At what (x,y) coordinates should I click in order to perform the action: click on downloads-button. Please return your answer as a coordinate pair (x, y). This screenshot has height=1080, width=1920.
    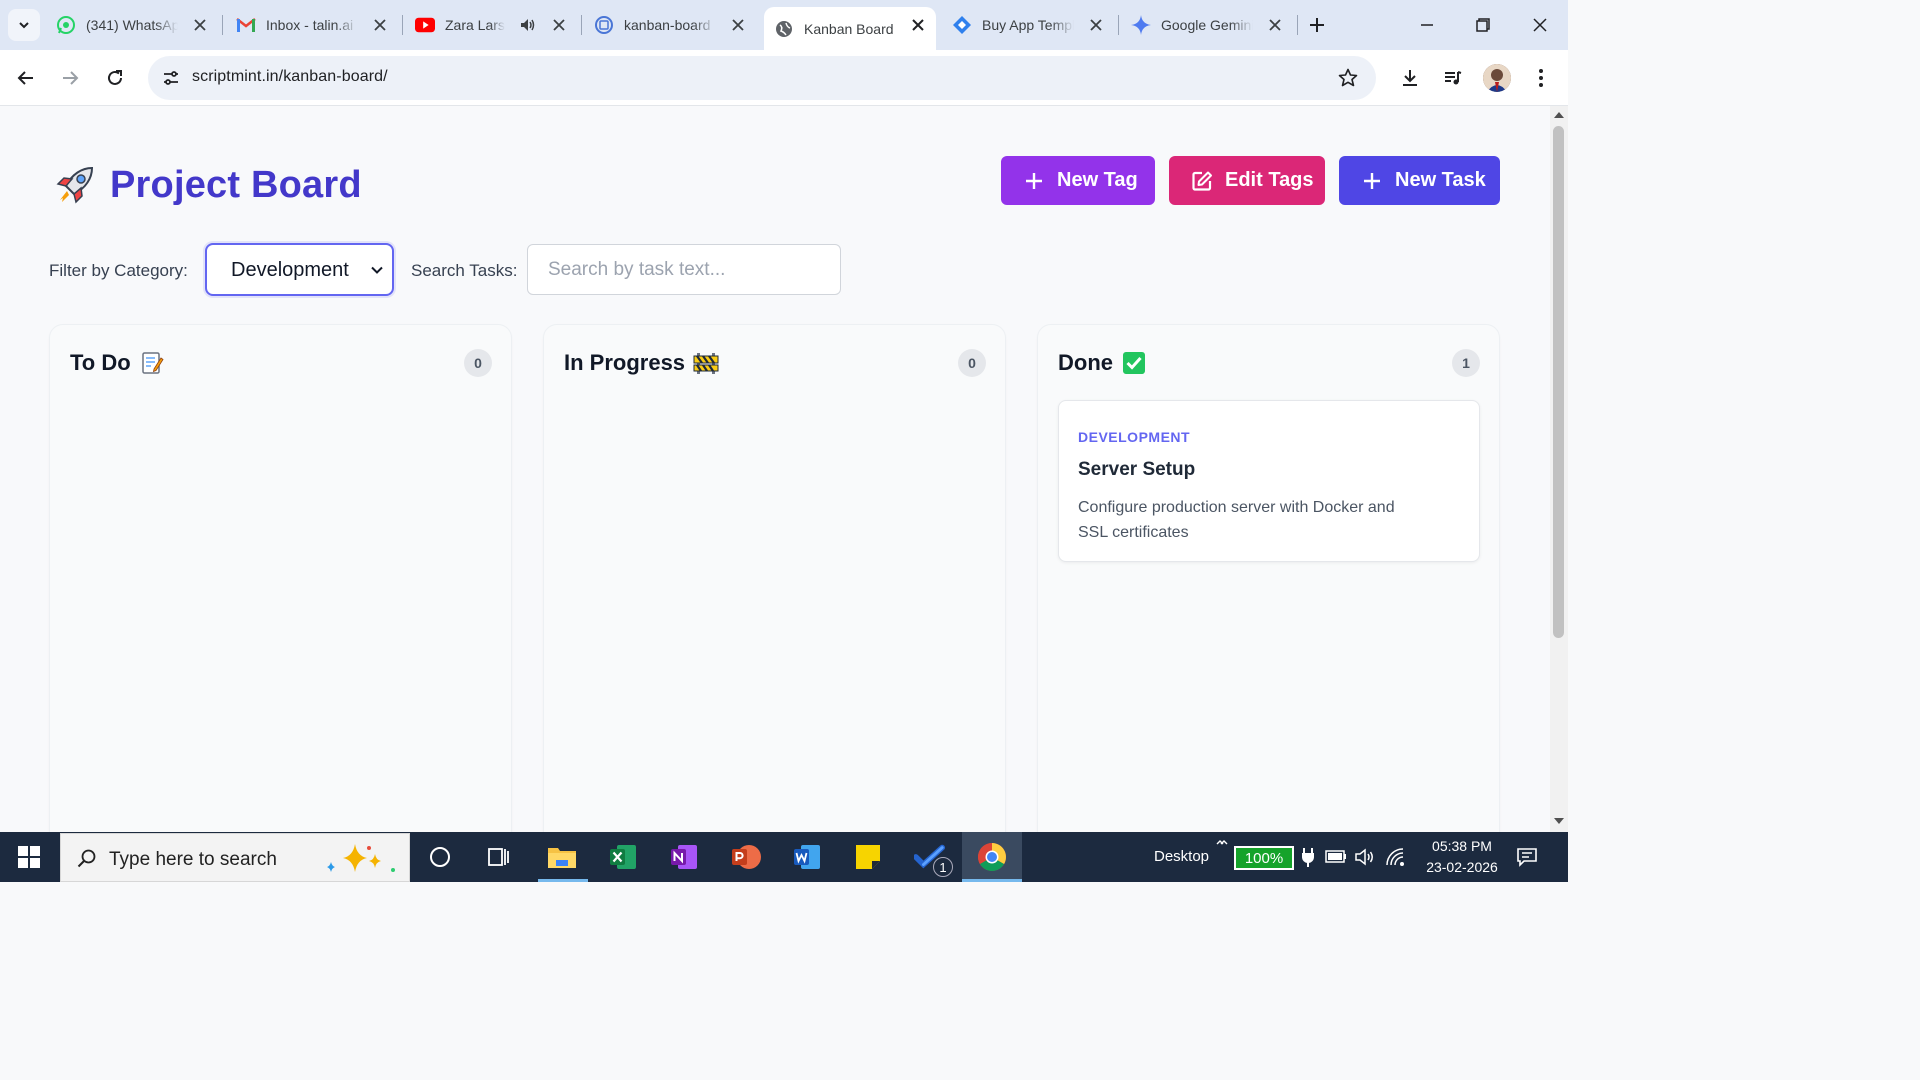
    Looking at the image, I should click on (1410, 78).